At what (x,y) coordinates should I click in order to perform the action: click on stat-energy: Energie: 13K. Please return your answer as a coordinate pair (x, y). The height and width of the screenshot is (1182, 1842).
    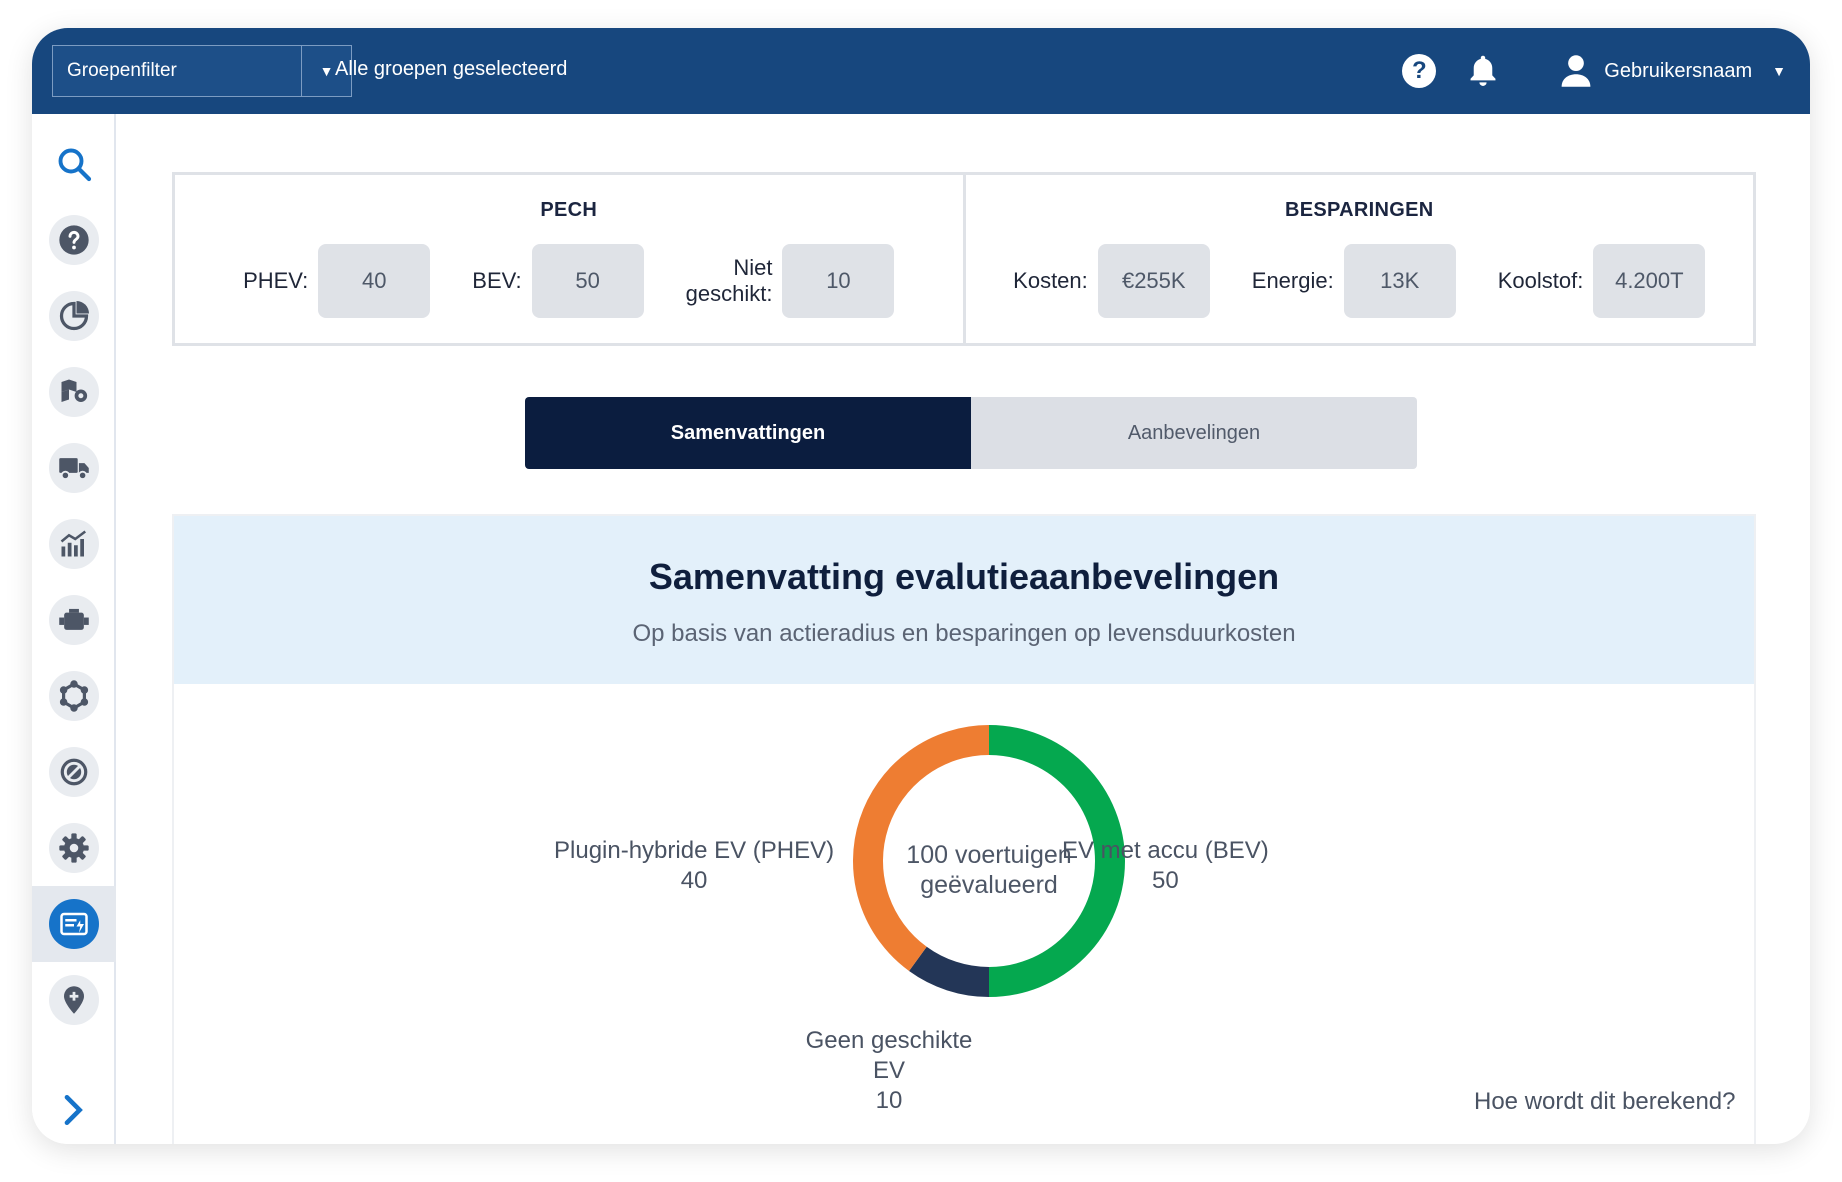
    Looking at the image, I should click on (1354, 281).